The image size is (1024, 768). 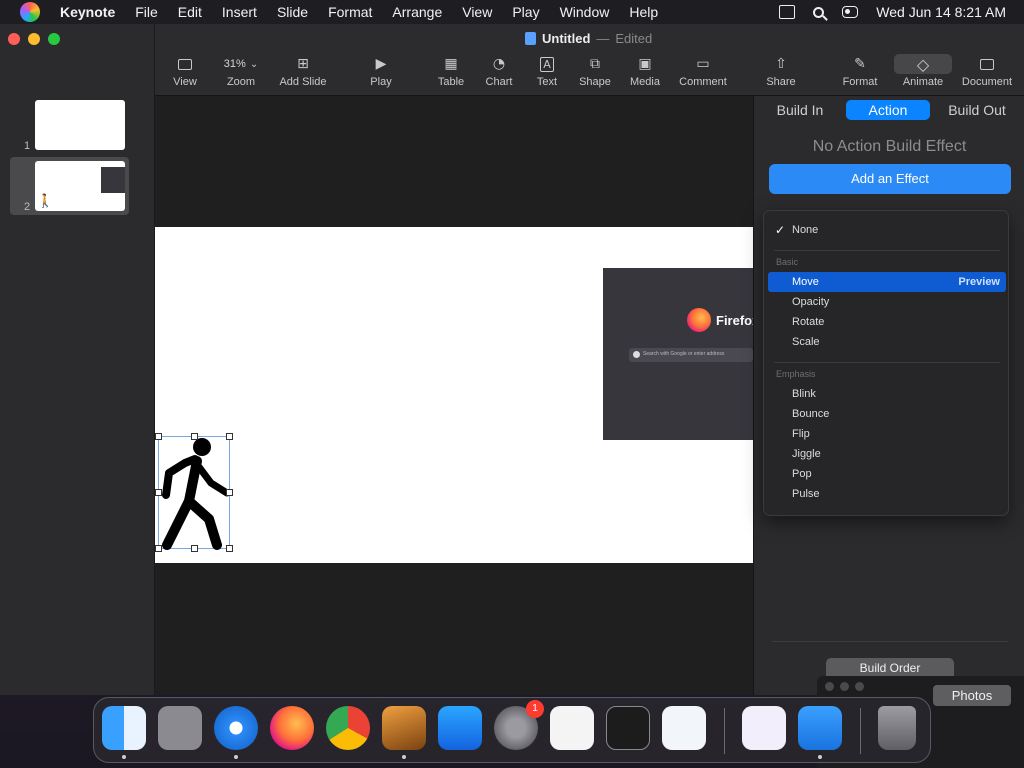 I want to click on document-state: Edited, so click(x=634, y=38).